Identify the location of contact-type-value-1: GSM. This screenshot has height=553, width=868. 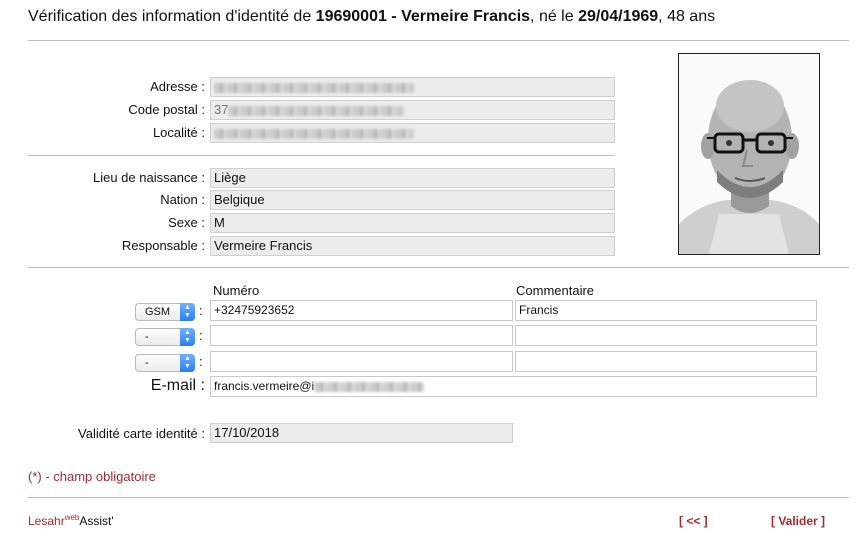
(158, 312).